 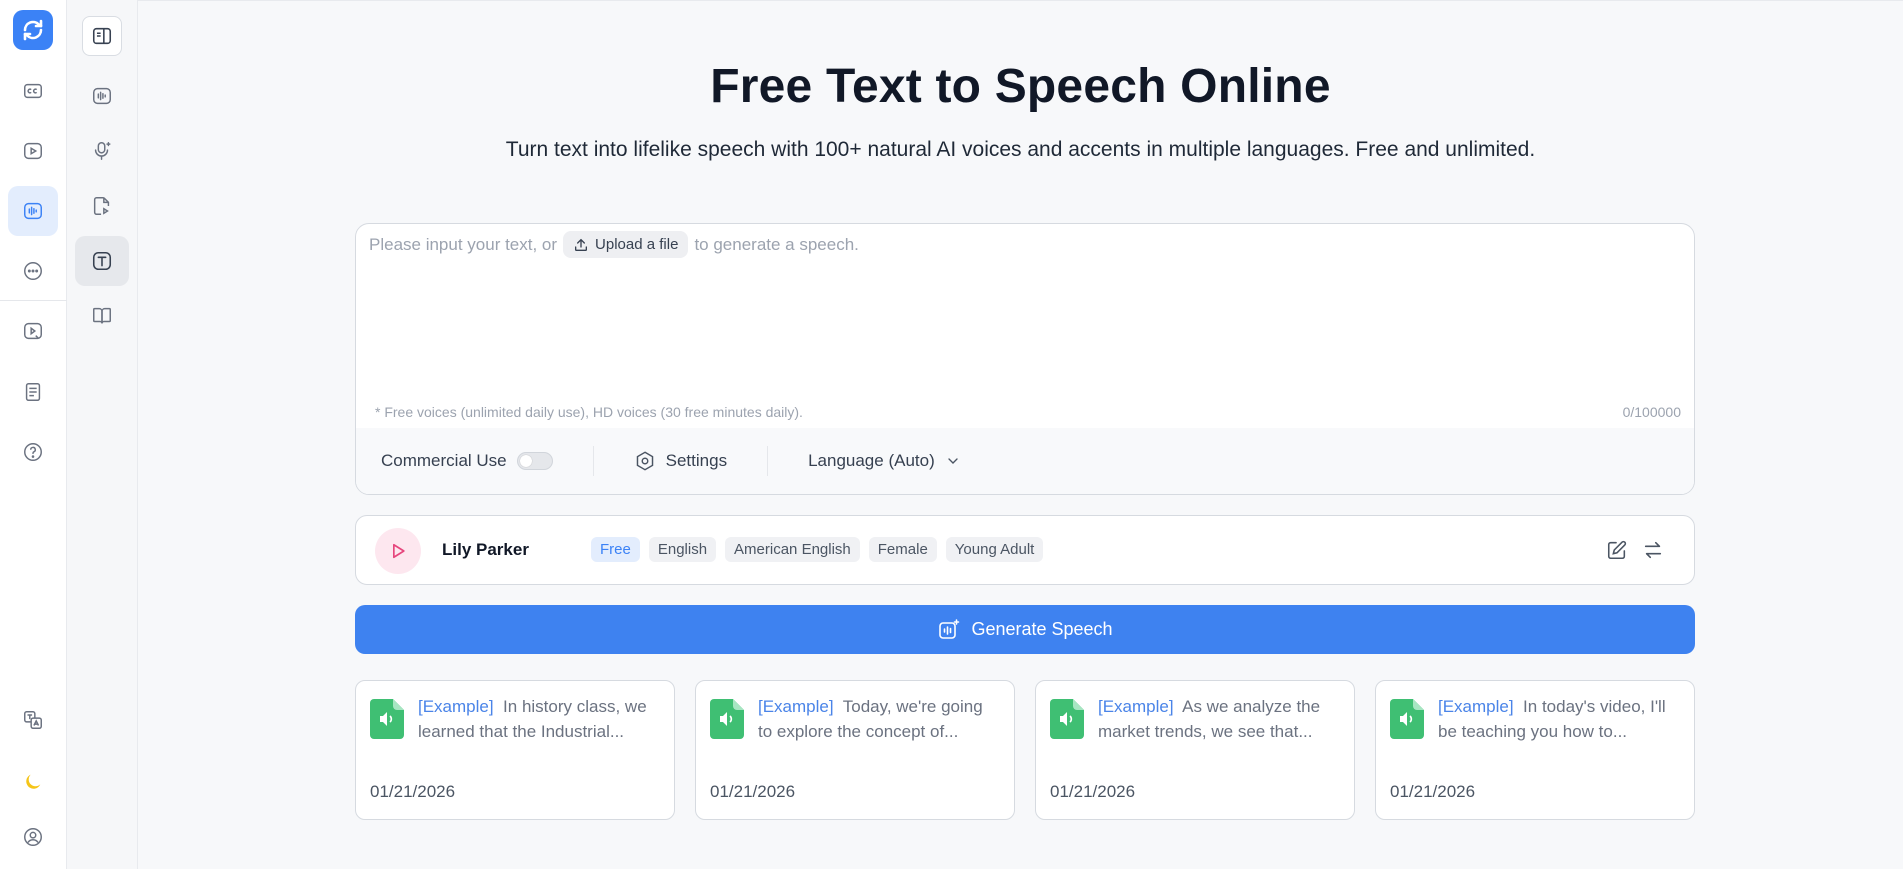 I want to click on sidebar-toggle-icon, so click(x=102, y=36).